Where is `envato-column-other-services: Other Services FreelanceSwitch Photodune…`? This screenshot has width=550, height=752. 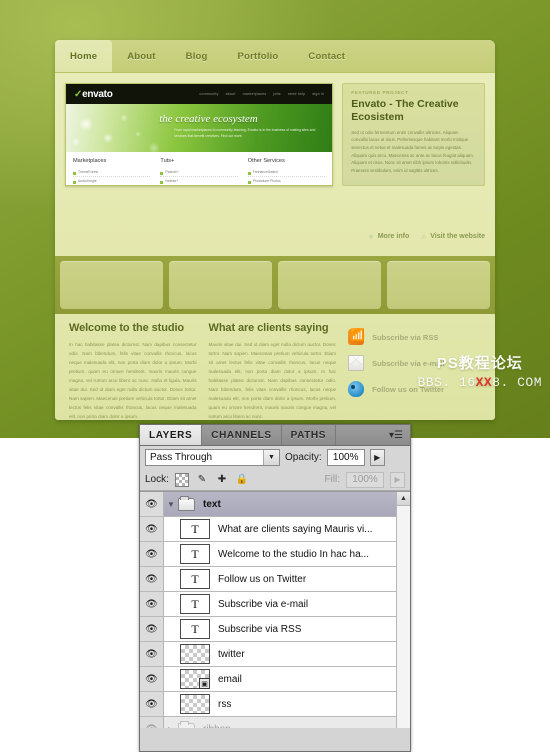 envato-column-other-services: Other Services FreelanceSwitch Photodune… is located at coordinates (286, 171).